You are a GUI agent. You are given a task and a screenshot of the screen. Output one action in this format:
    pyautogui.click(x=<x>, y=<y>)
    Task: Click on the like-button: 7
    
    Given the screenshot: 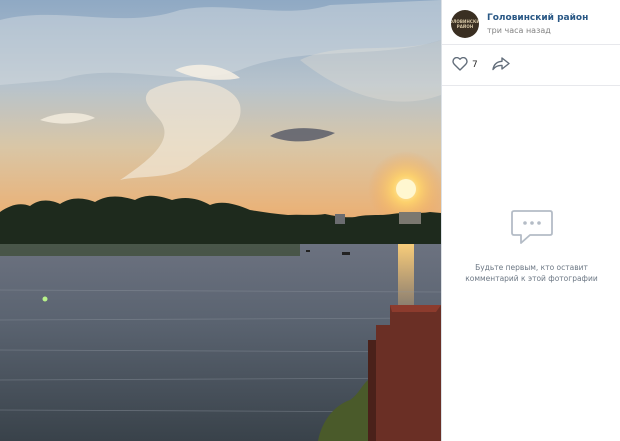 What is the action you would take?
    pyautogui.click(x=465, y=65)
    